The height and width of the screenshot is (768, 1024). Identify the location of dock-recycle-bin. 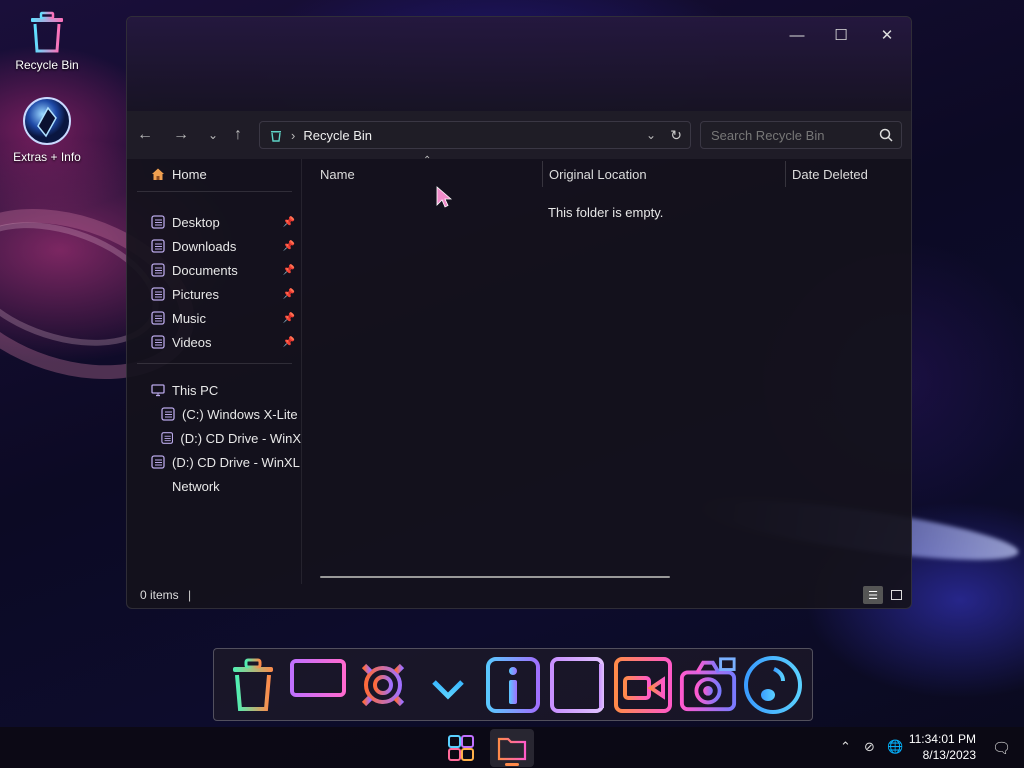
(253, 685).